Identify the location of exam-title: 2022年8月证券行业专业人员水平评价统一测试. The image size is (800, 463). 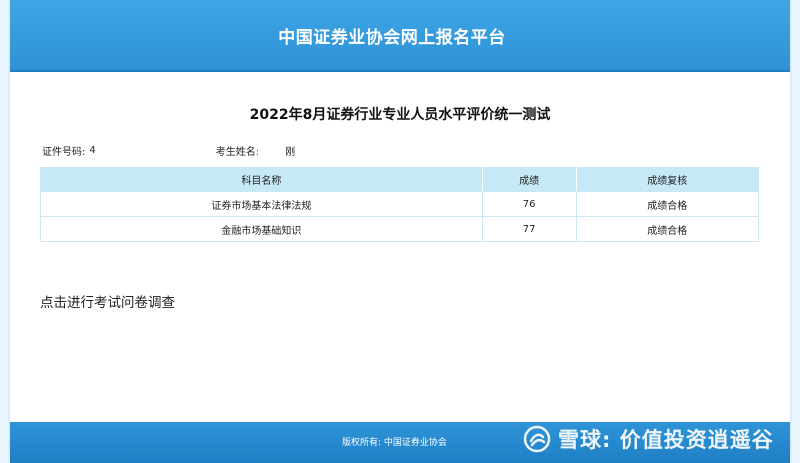
(400, 115).